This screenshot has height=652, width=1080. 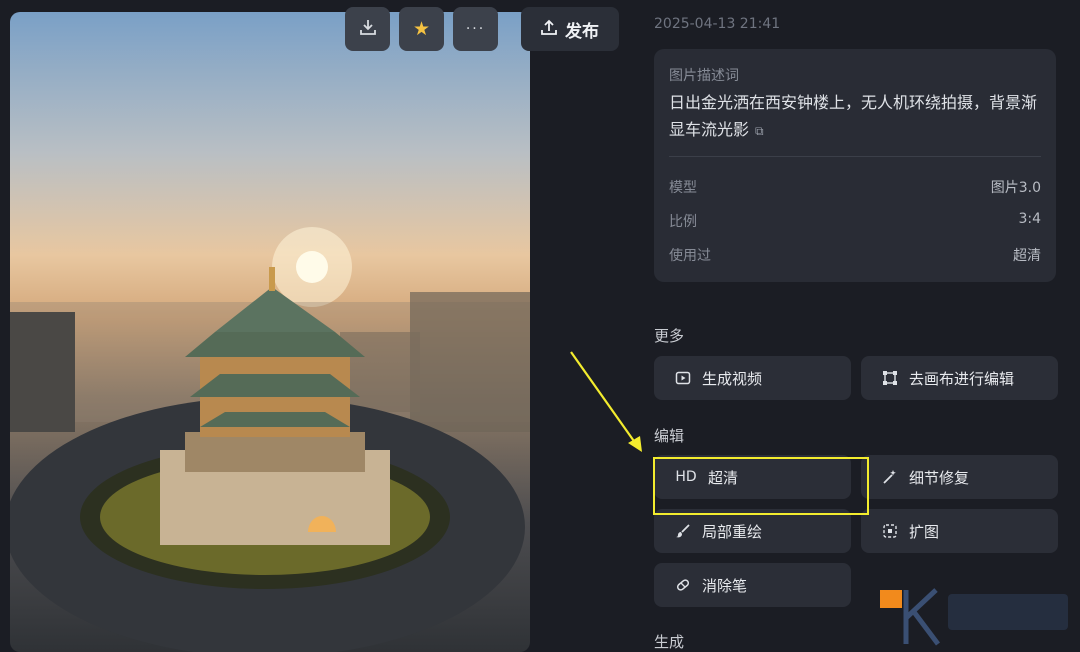 What do you see at coordinates (924, 531) in the screenshot?
I see `action-label: 扩图` at bounding box center [924, 531].